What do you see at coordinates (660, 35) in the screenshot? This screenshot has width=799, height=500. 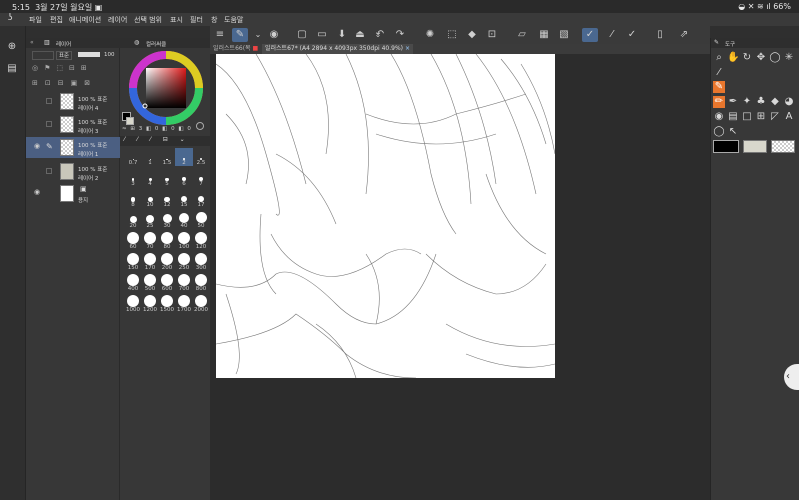 I see `device-icon: ▯` at bounding box center [660, 35].